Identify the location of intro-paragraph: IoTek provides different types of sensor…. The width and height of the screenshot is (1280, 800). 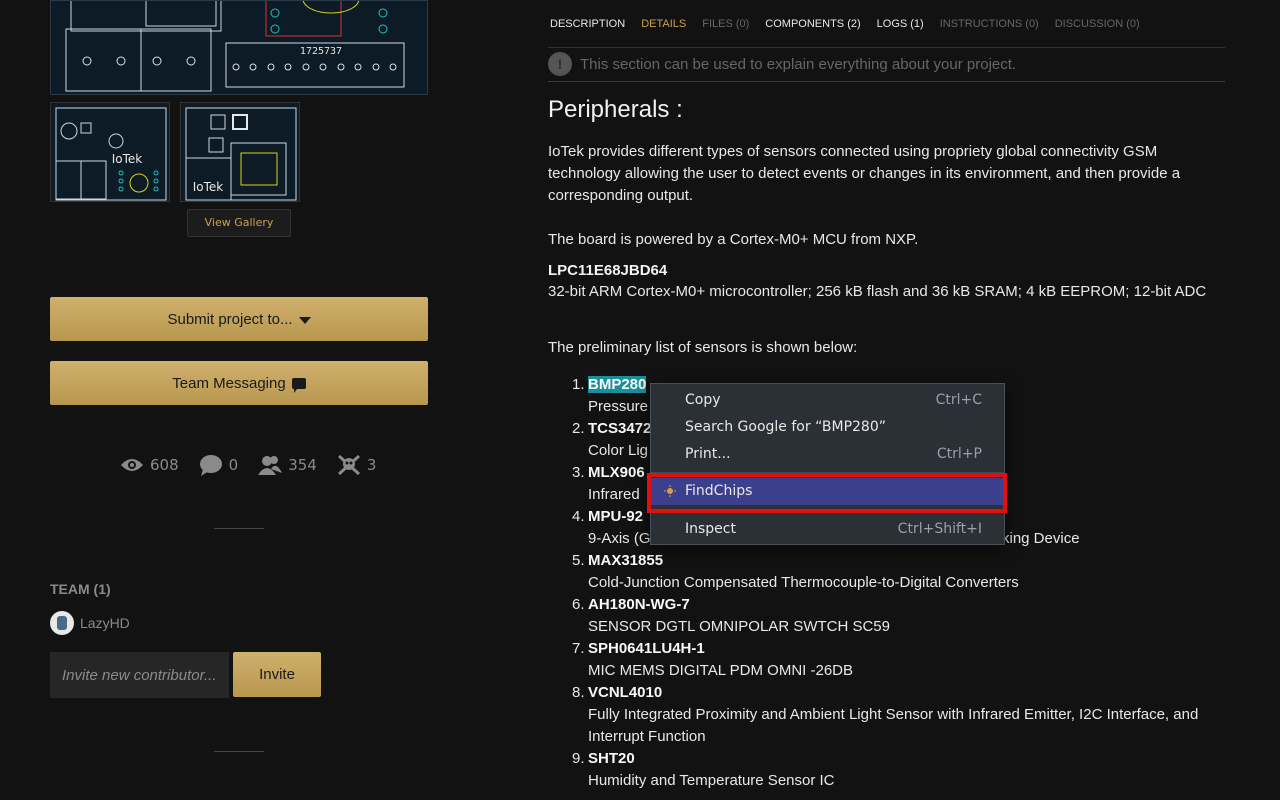
(864, 173).